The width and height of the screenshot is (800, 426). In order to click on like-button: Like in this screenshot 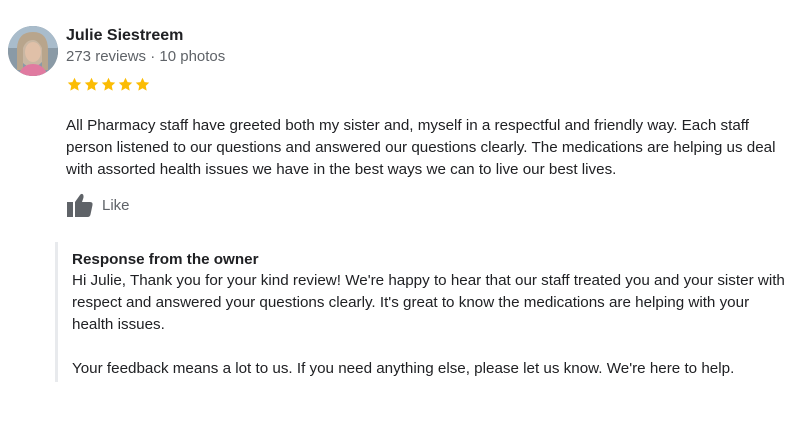, I will do `click(98, 205)`.